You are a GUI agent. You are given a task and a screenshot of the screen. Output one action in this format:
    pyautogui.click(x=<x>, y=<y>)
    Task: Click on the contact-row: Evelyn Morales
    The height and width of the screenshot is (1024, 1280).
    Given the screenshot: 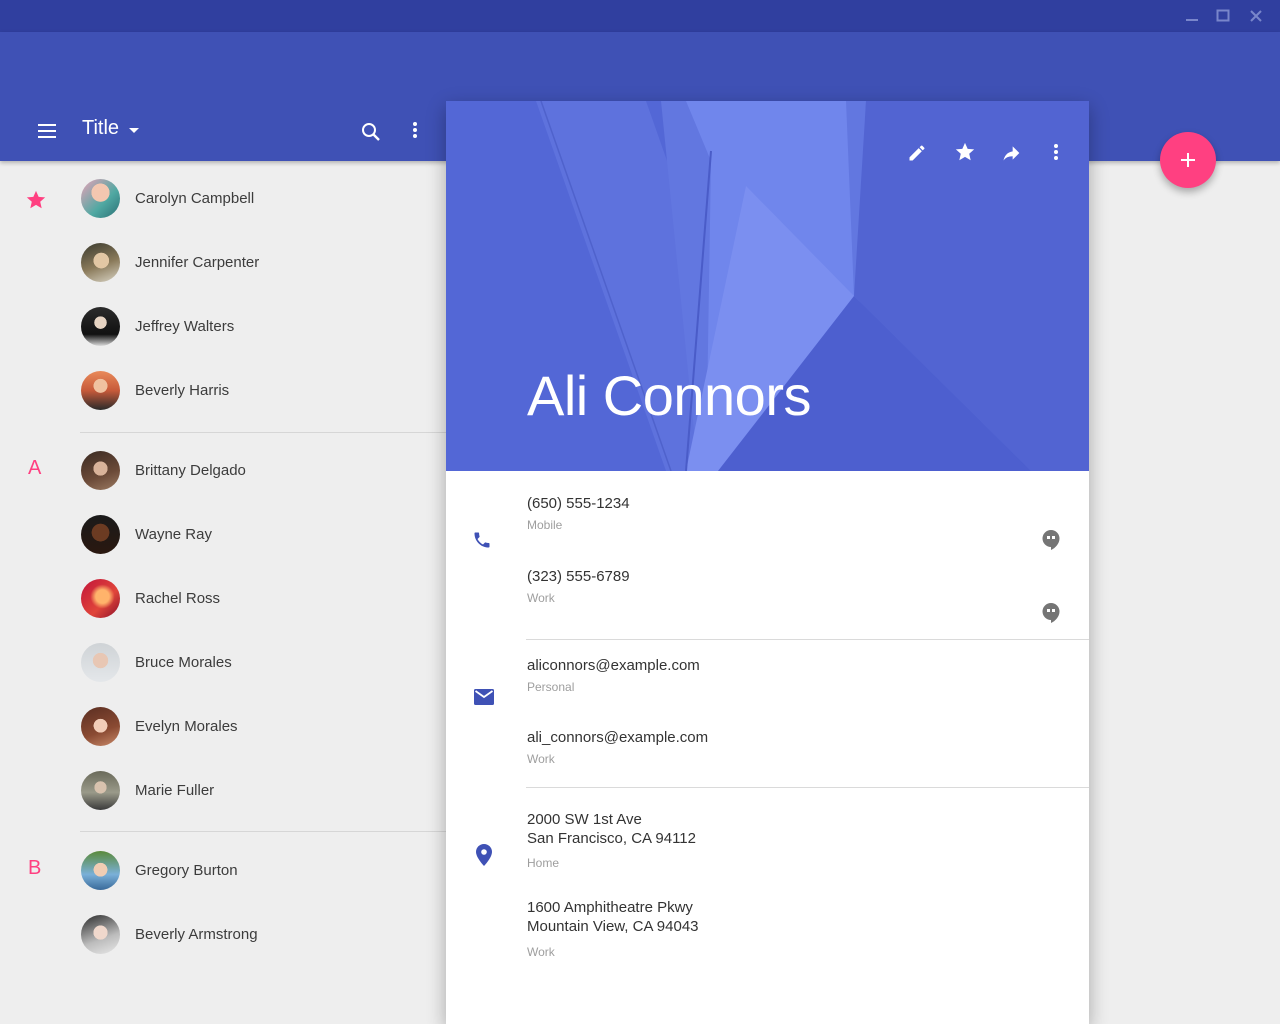 What is the action you would take?
    pyautogui.click(x=223, y=727)
    